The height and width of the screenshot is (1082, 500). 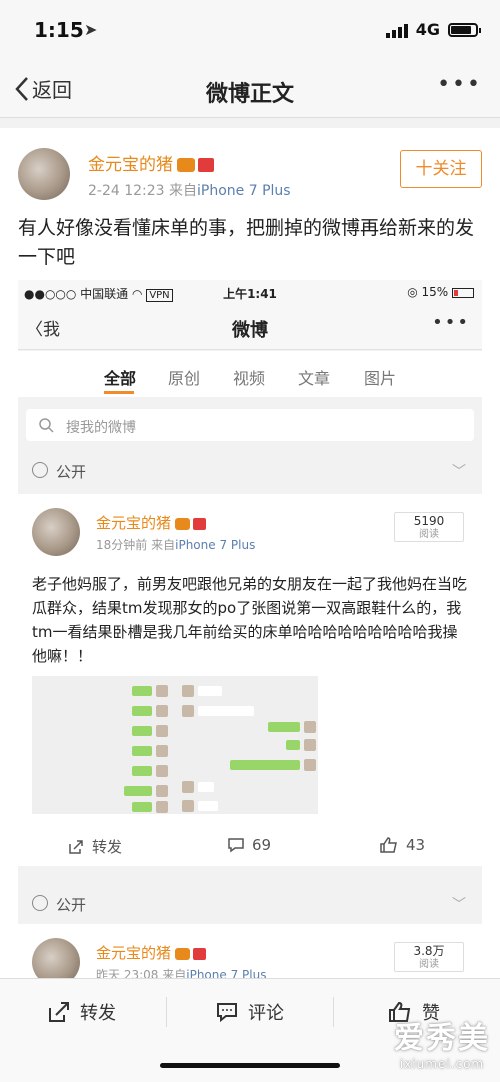 What do you see at coordinates (91, 29) in the screenshot?
I see `location-arrow-icon: ➤` at bounding box center [91, 29].